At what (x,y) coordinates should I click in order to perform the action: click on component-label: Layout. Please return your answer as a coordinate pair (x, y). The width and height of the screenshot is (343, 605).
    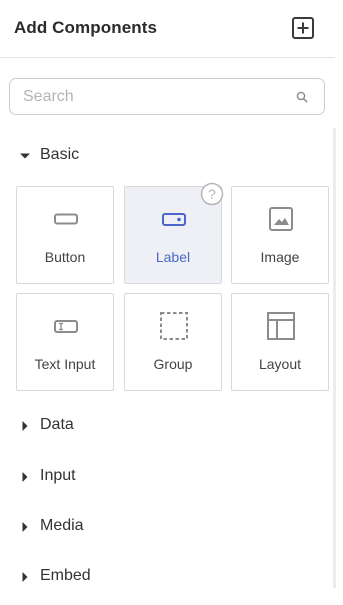
    Looking at the image, I should click on (280, 364).